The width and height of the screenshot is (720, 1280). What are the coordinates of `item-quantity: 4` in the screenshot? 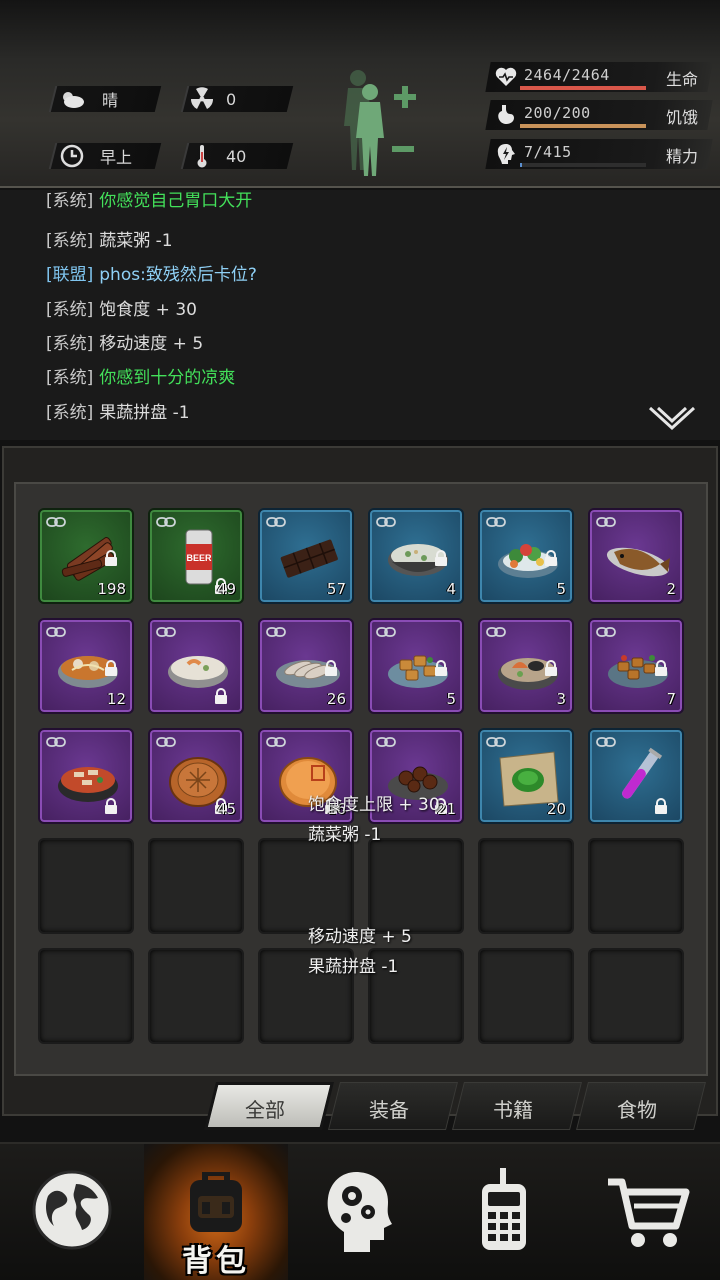 It's located at (451, 589).